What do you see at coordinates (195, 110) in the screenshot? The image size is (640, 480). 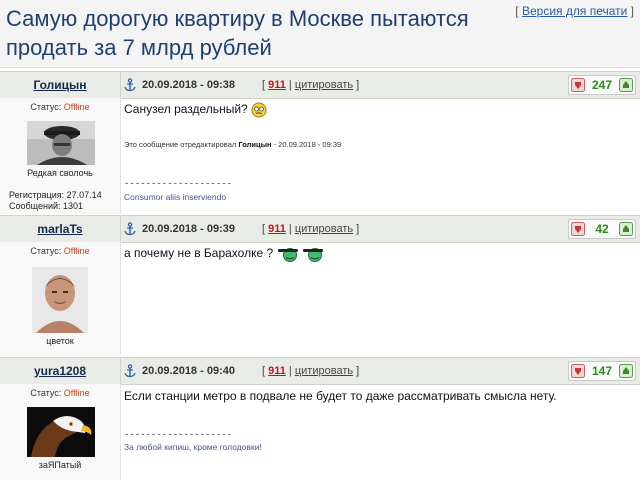 I see `post-text: Санузел раздельный?` at bounding box center [195, 110].